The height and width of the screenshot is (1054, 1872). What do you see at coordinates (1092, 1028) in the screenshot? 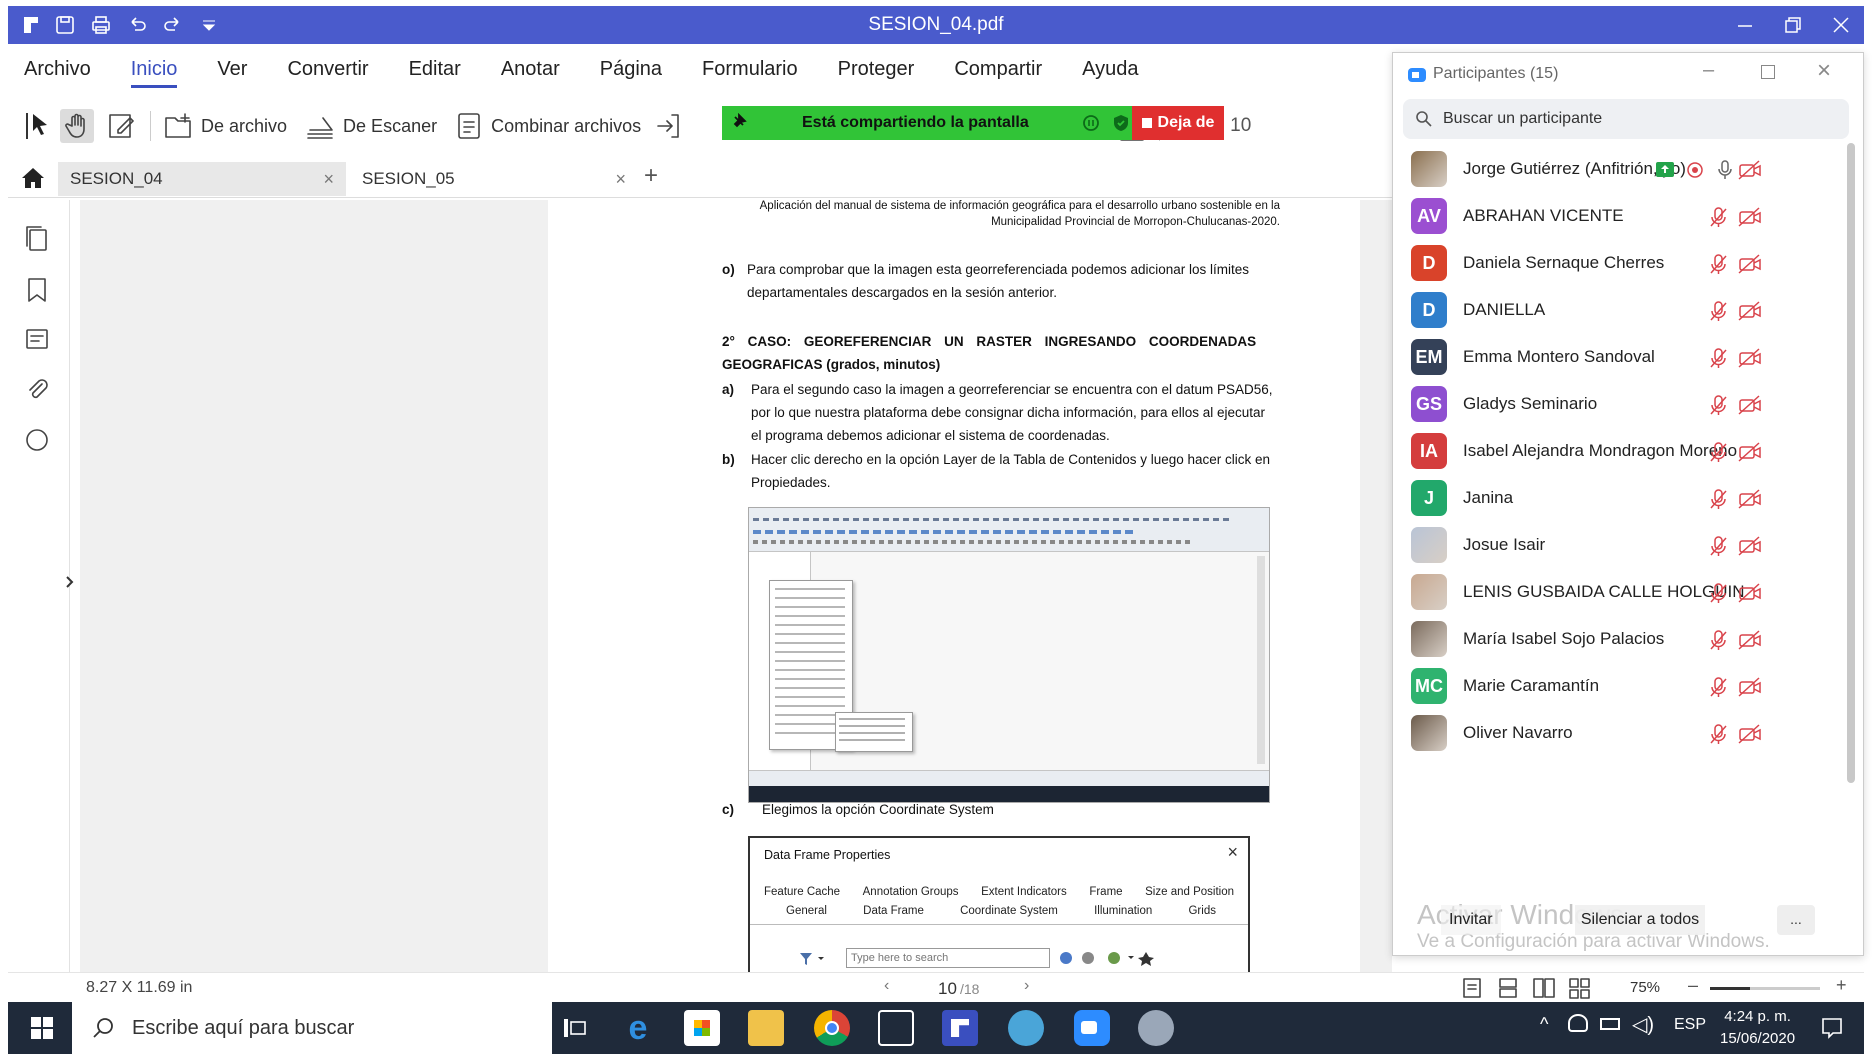
I see `zoom-meetings-icon` at bounding box center [1092, 1028].